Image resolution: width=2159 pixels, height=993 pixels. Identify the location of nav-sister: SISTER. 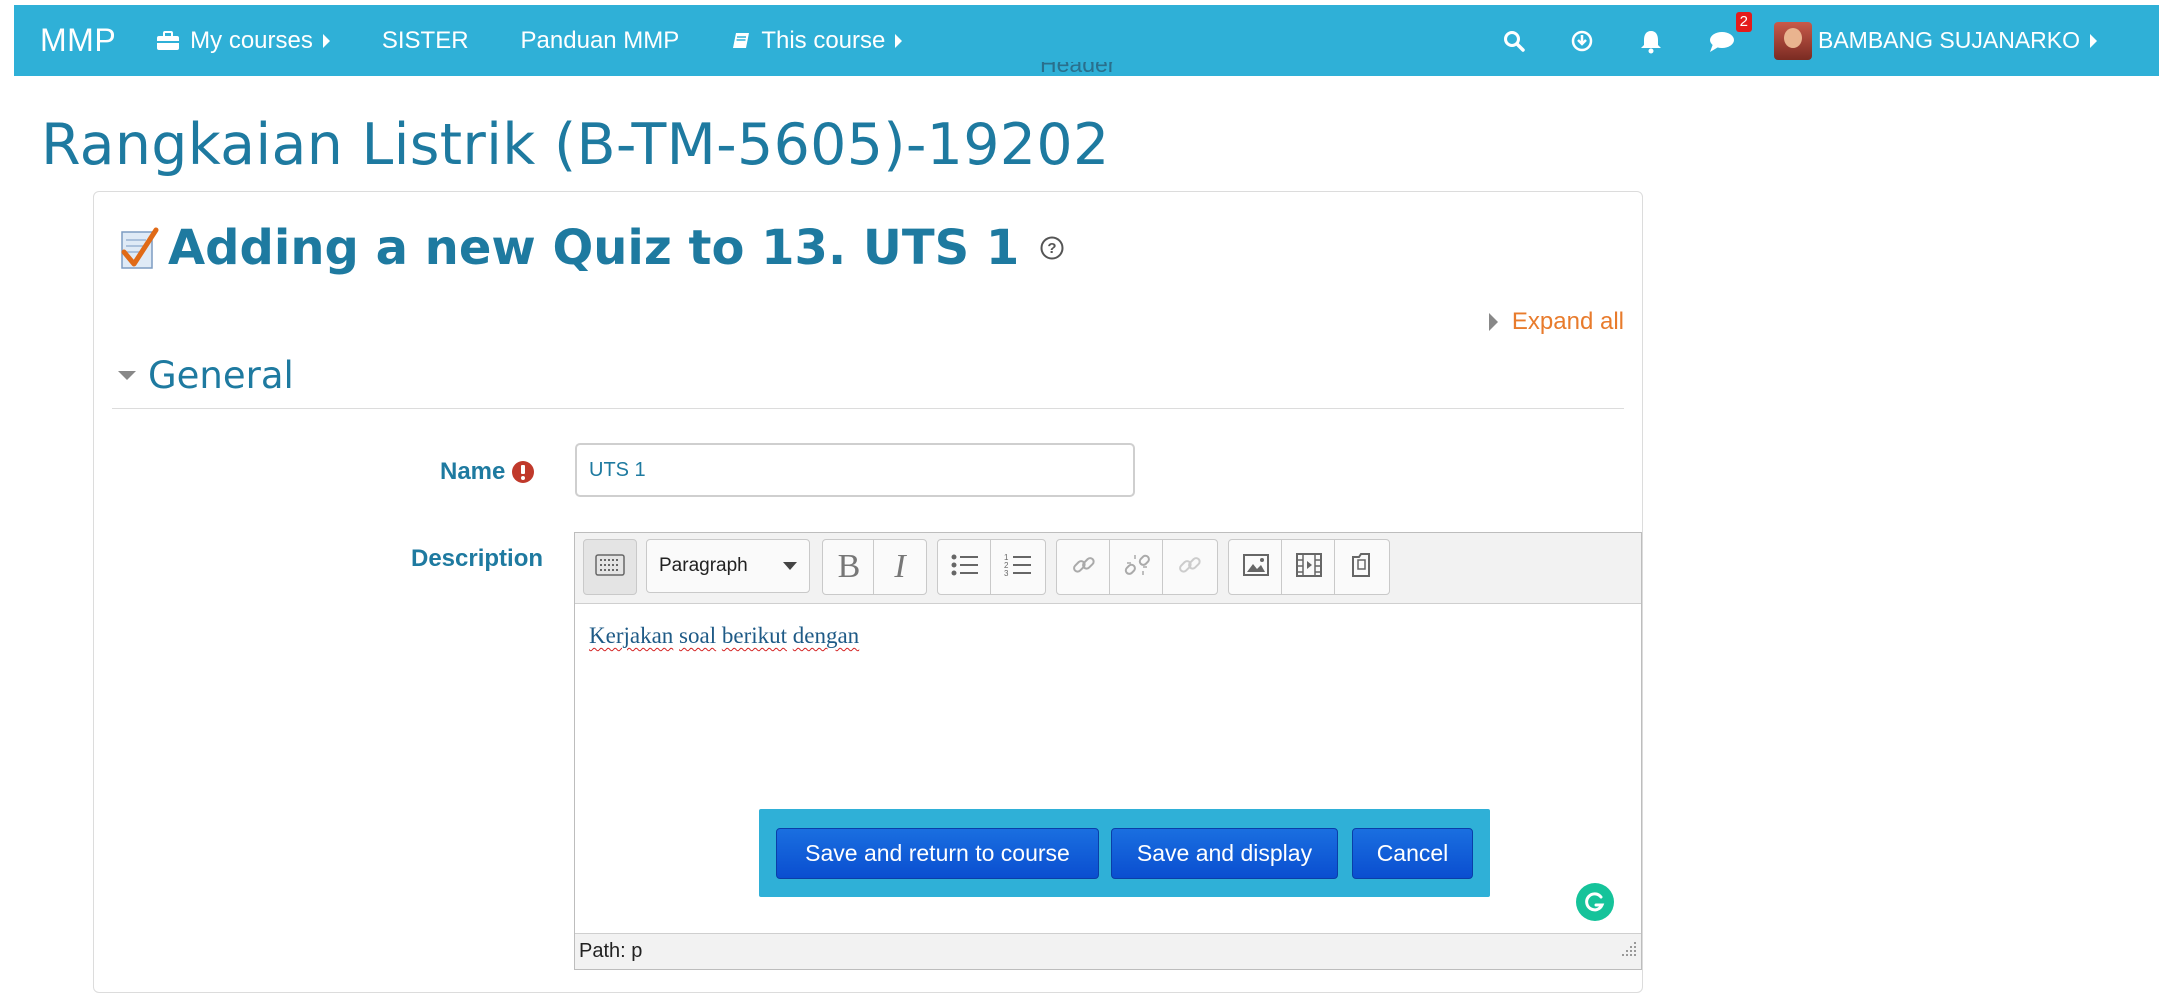
(425, 41).